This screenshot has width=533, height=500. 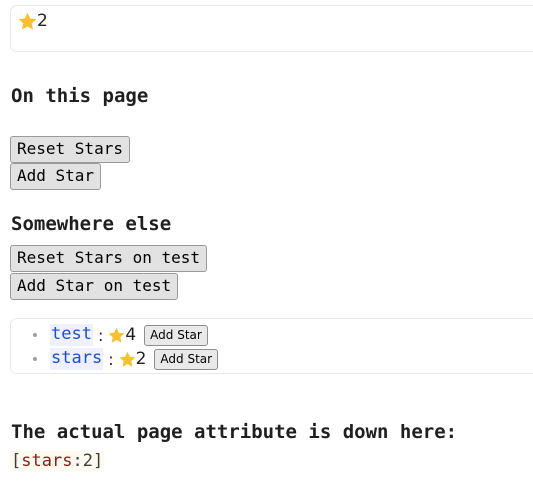 What do you see at coordinates (272, 335) in the screenshot?
I see `list-item: test : 4 Add Star` at bounding box center [272, 335].